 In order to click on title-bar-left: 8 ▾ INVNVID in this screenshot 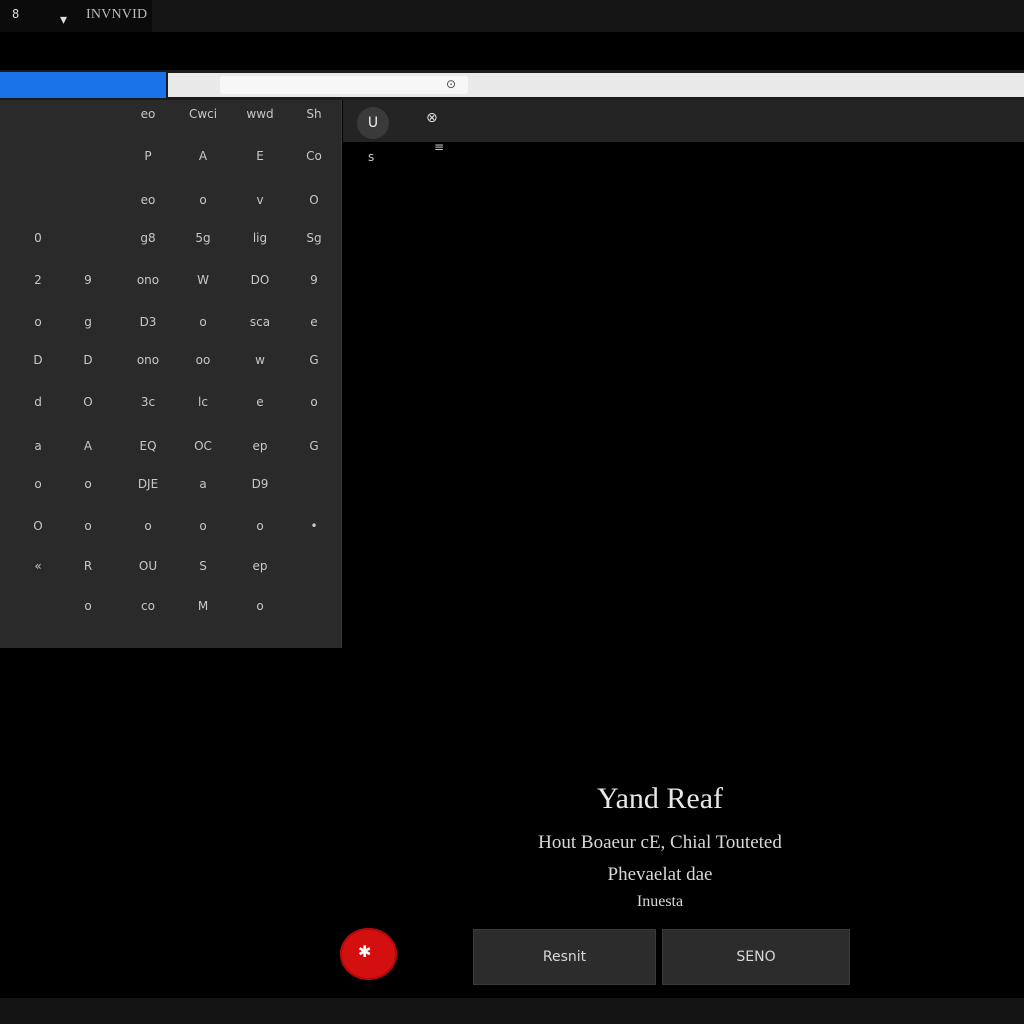, I will do `click(76, 16)`.